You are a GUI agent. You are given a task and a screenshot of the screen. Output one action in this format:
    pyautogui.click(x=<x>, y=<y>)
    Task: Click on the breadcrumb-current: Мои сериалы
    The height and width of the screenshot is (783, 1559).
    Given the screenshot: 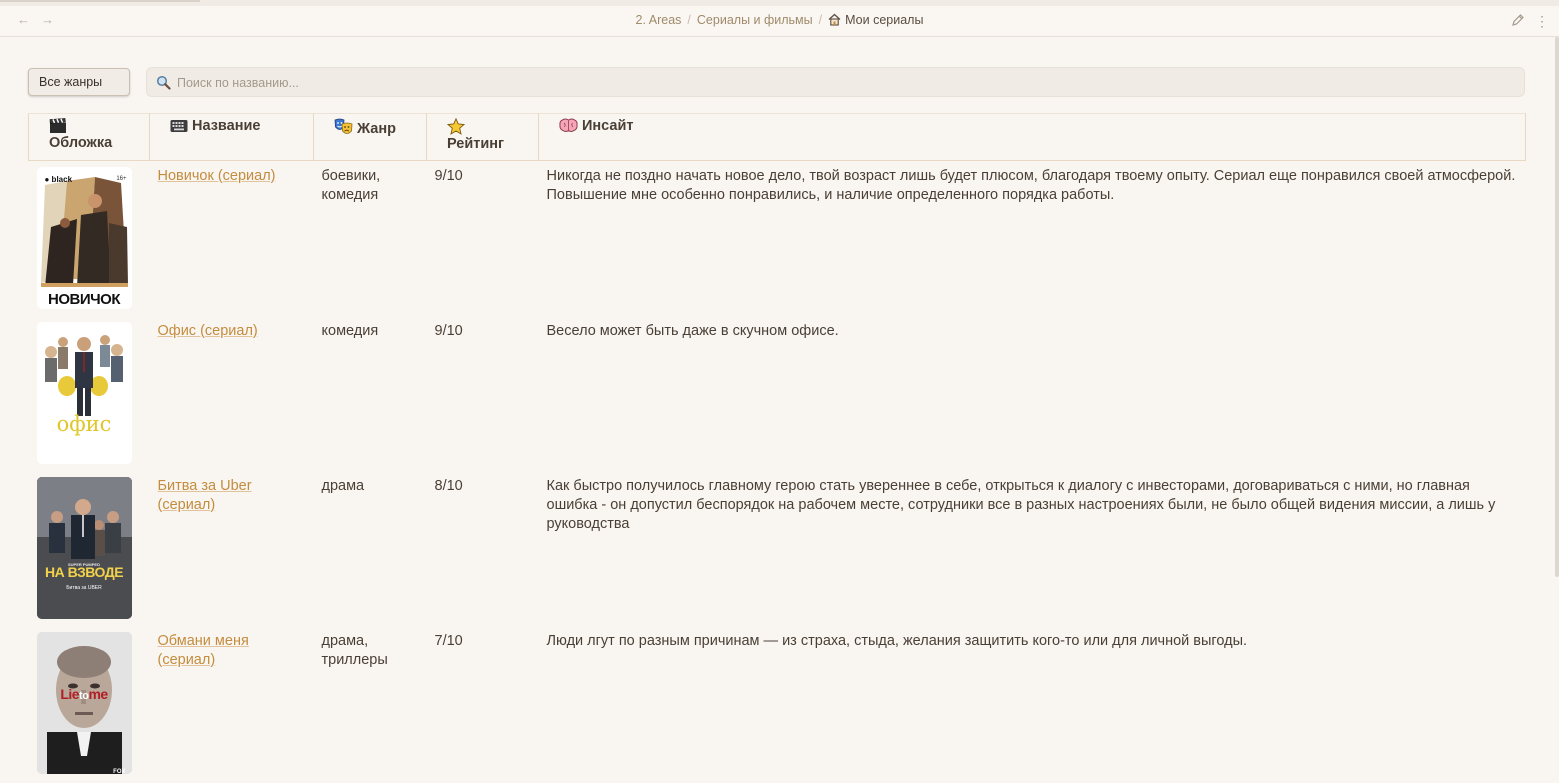 What is the action you would take?
    pyautogui.click(x=875, y=20)
    